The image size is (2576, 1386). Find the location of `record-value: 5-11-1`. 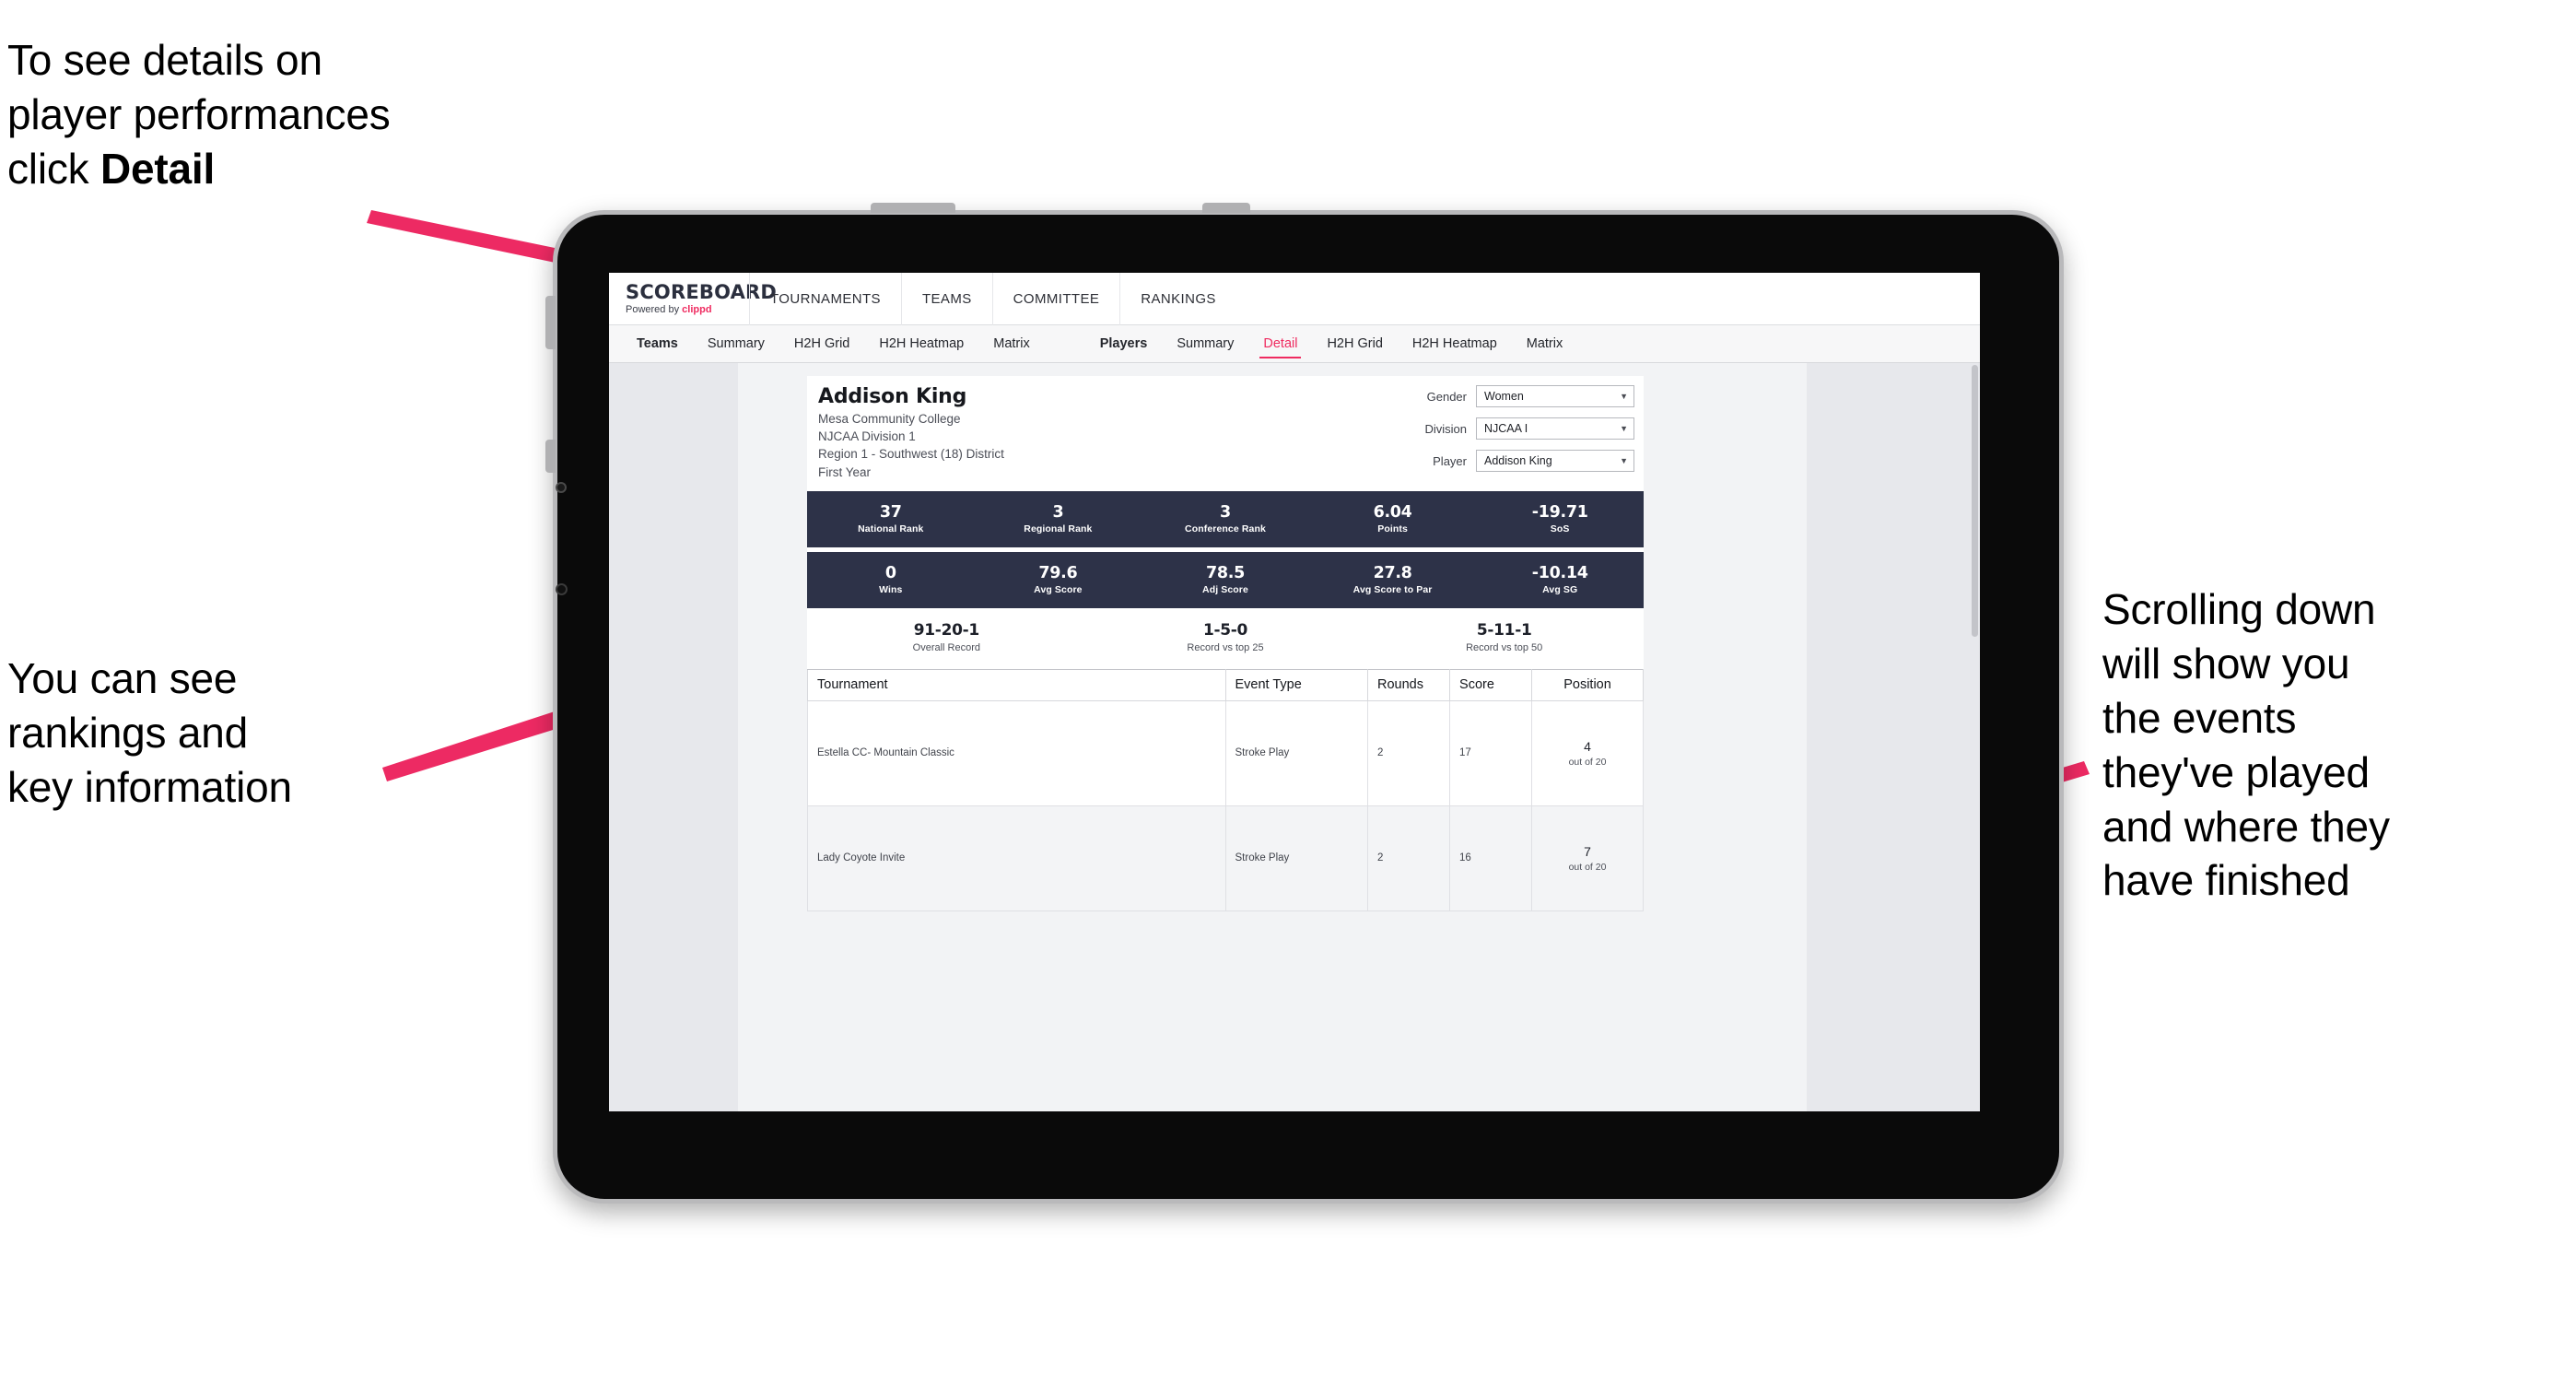

record-value: 5-11-1 is located at coordinates (1504, 630).